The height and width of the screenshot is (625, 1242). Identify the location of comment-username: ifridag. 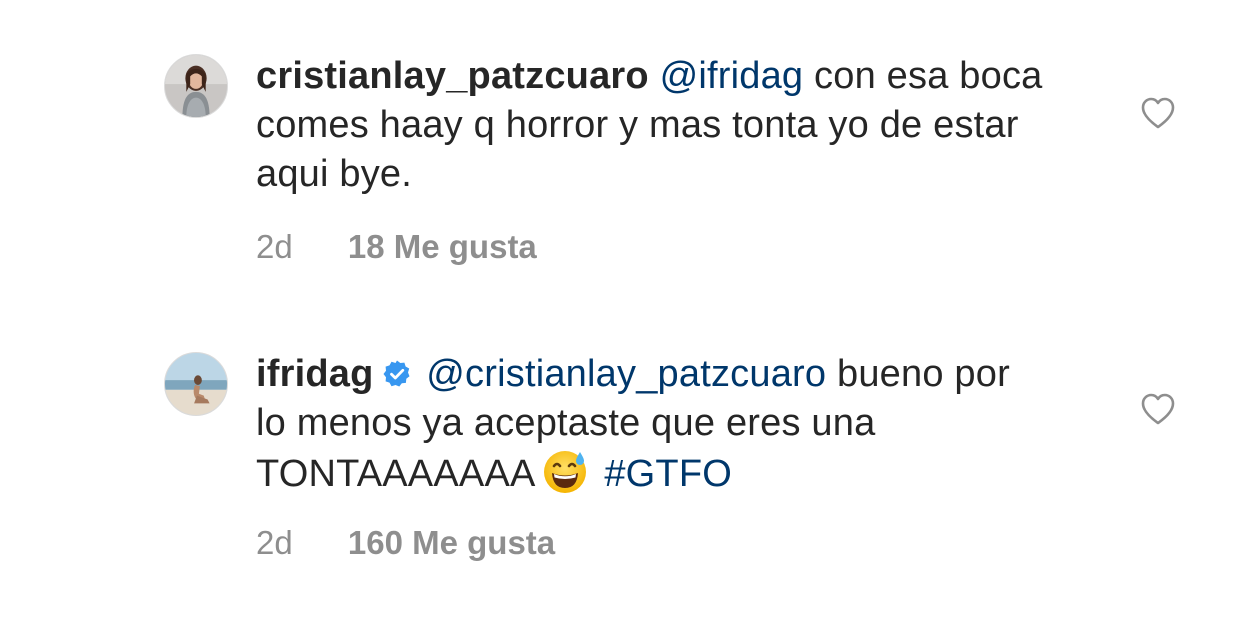
(315, 374).